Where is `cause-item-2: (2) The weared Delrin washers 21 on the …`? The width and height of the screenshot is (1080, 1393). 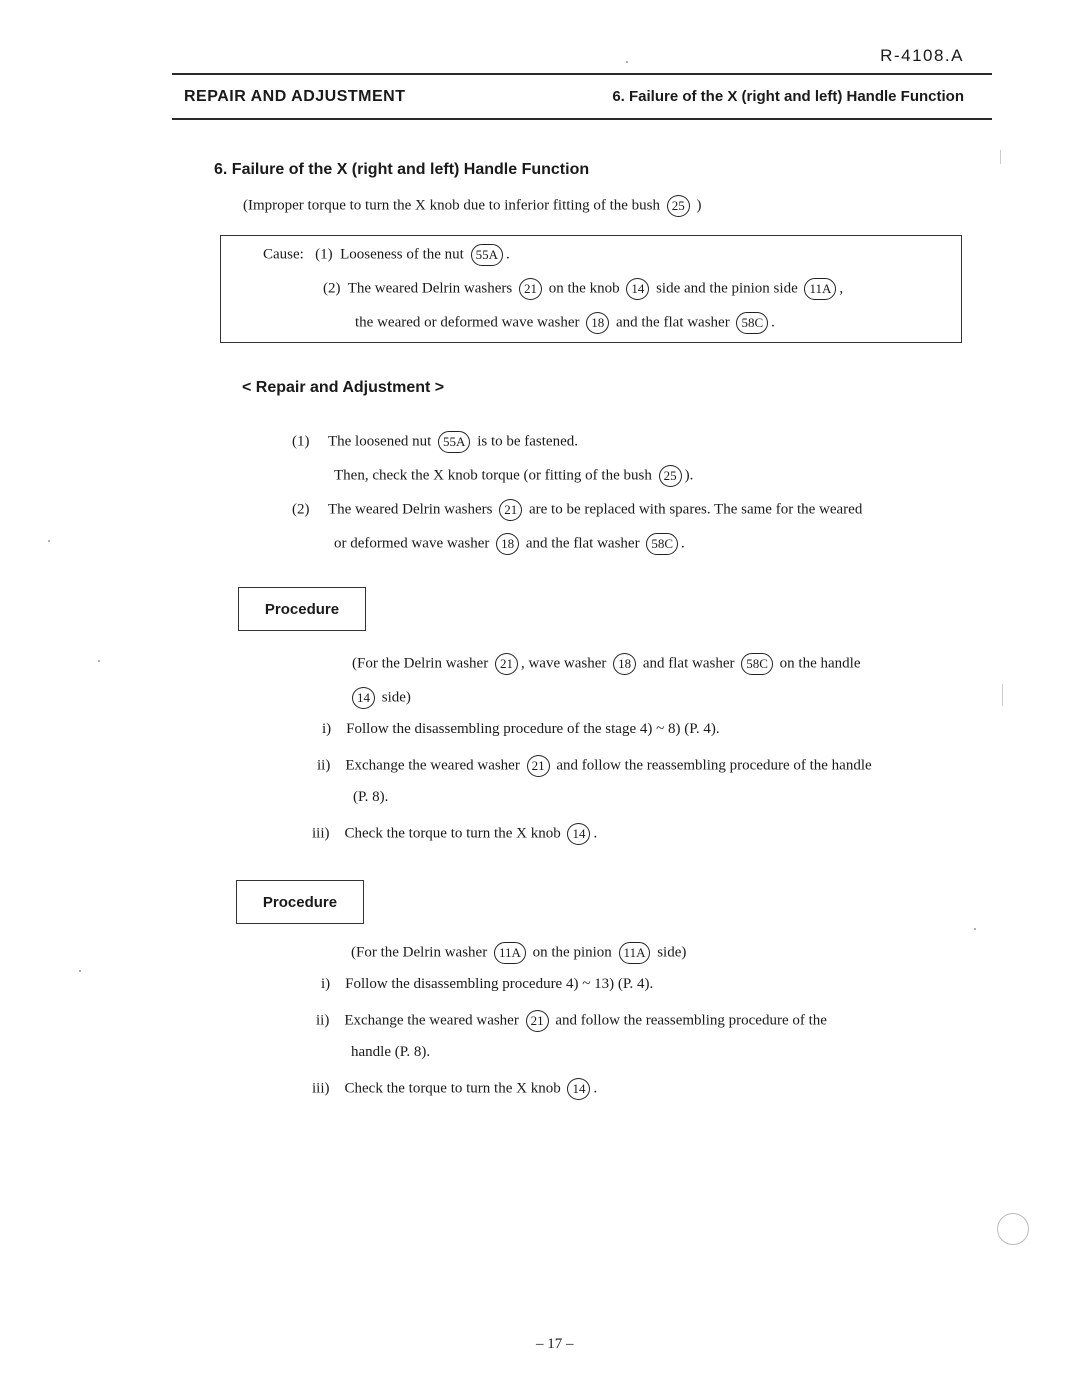
cause-item-2: (2) The weared Delrin washers 21 on the … is located at coordinates (583, 289).